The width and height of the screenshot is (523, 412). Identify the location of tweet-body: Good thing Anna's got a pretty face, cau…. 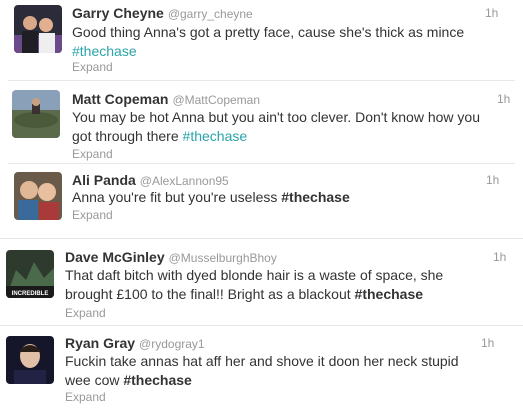
(268, 32).